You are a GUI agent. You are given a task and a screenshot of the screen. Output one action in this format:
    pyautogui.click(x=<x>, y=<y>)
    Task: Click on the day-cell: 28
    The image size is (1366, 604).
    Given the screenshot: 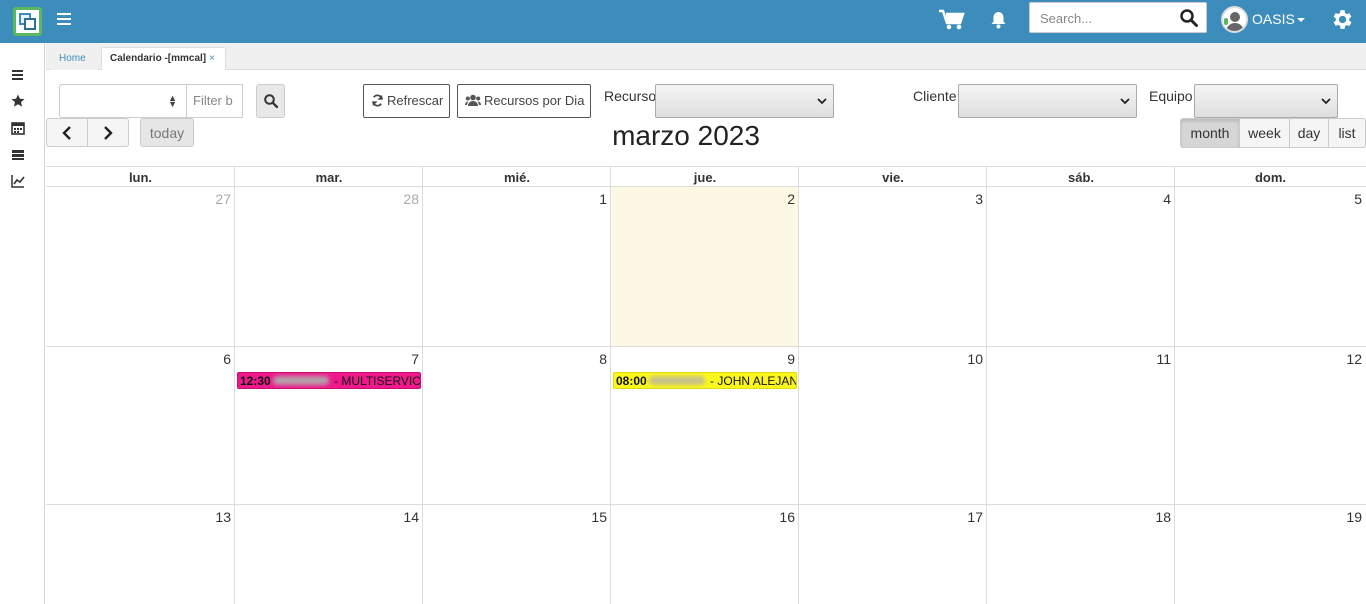 What is the action you would take?
    pyautogui.click(x=328, y=266)
    